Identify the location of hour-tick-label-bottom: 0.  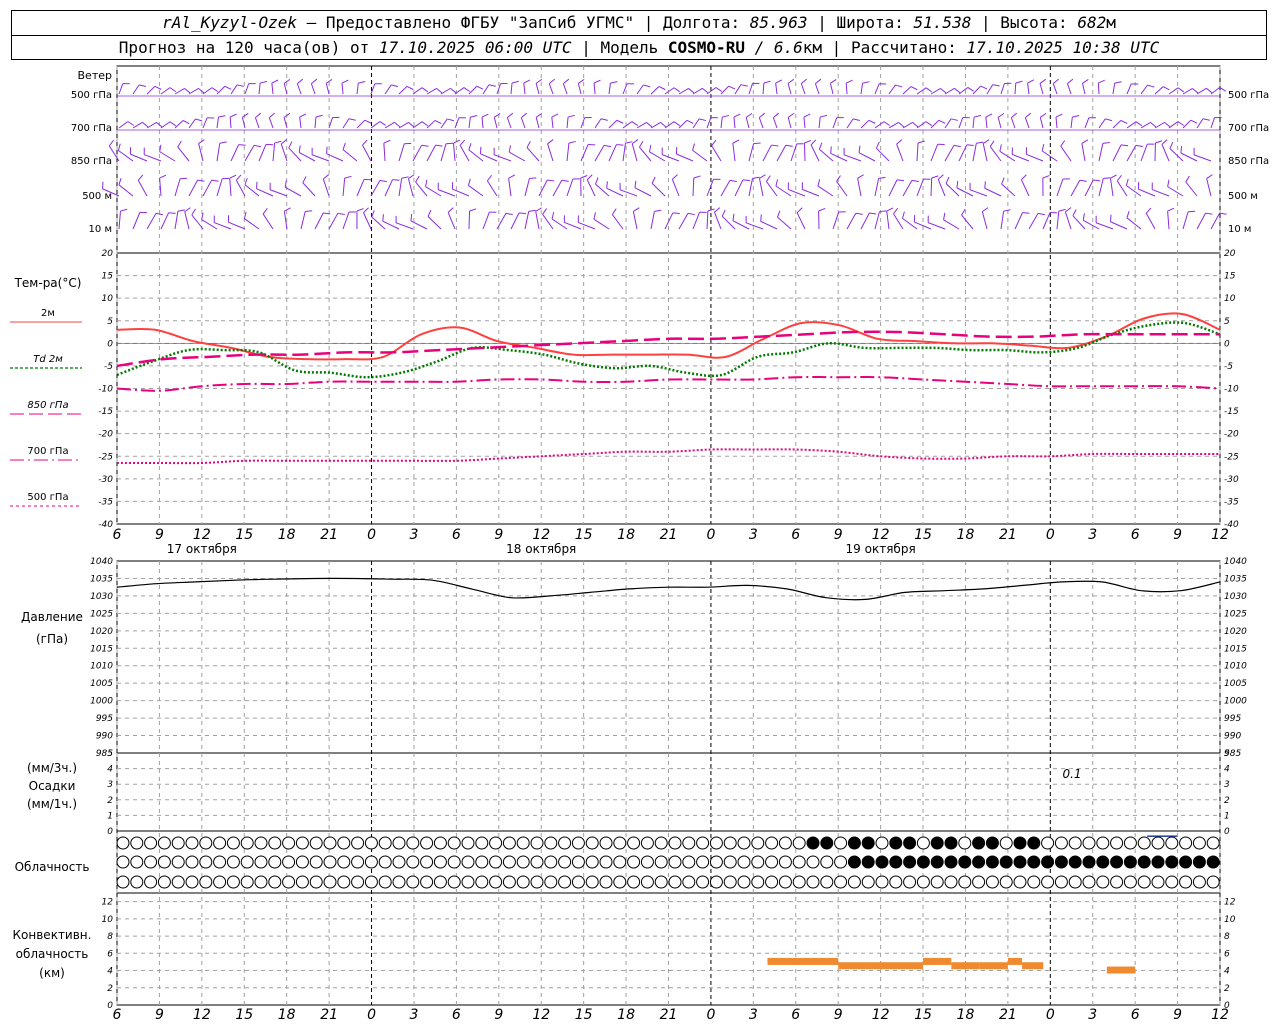
(371, 1015).